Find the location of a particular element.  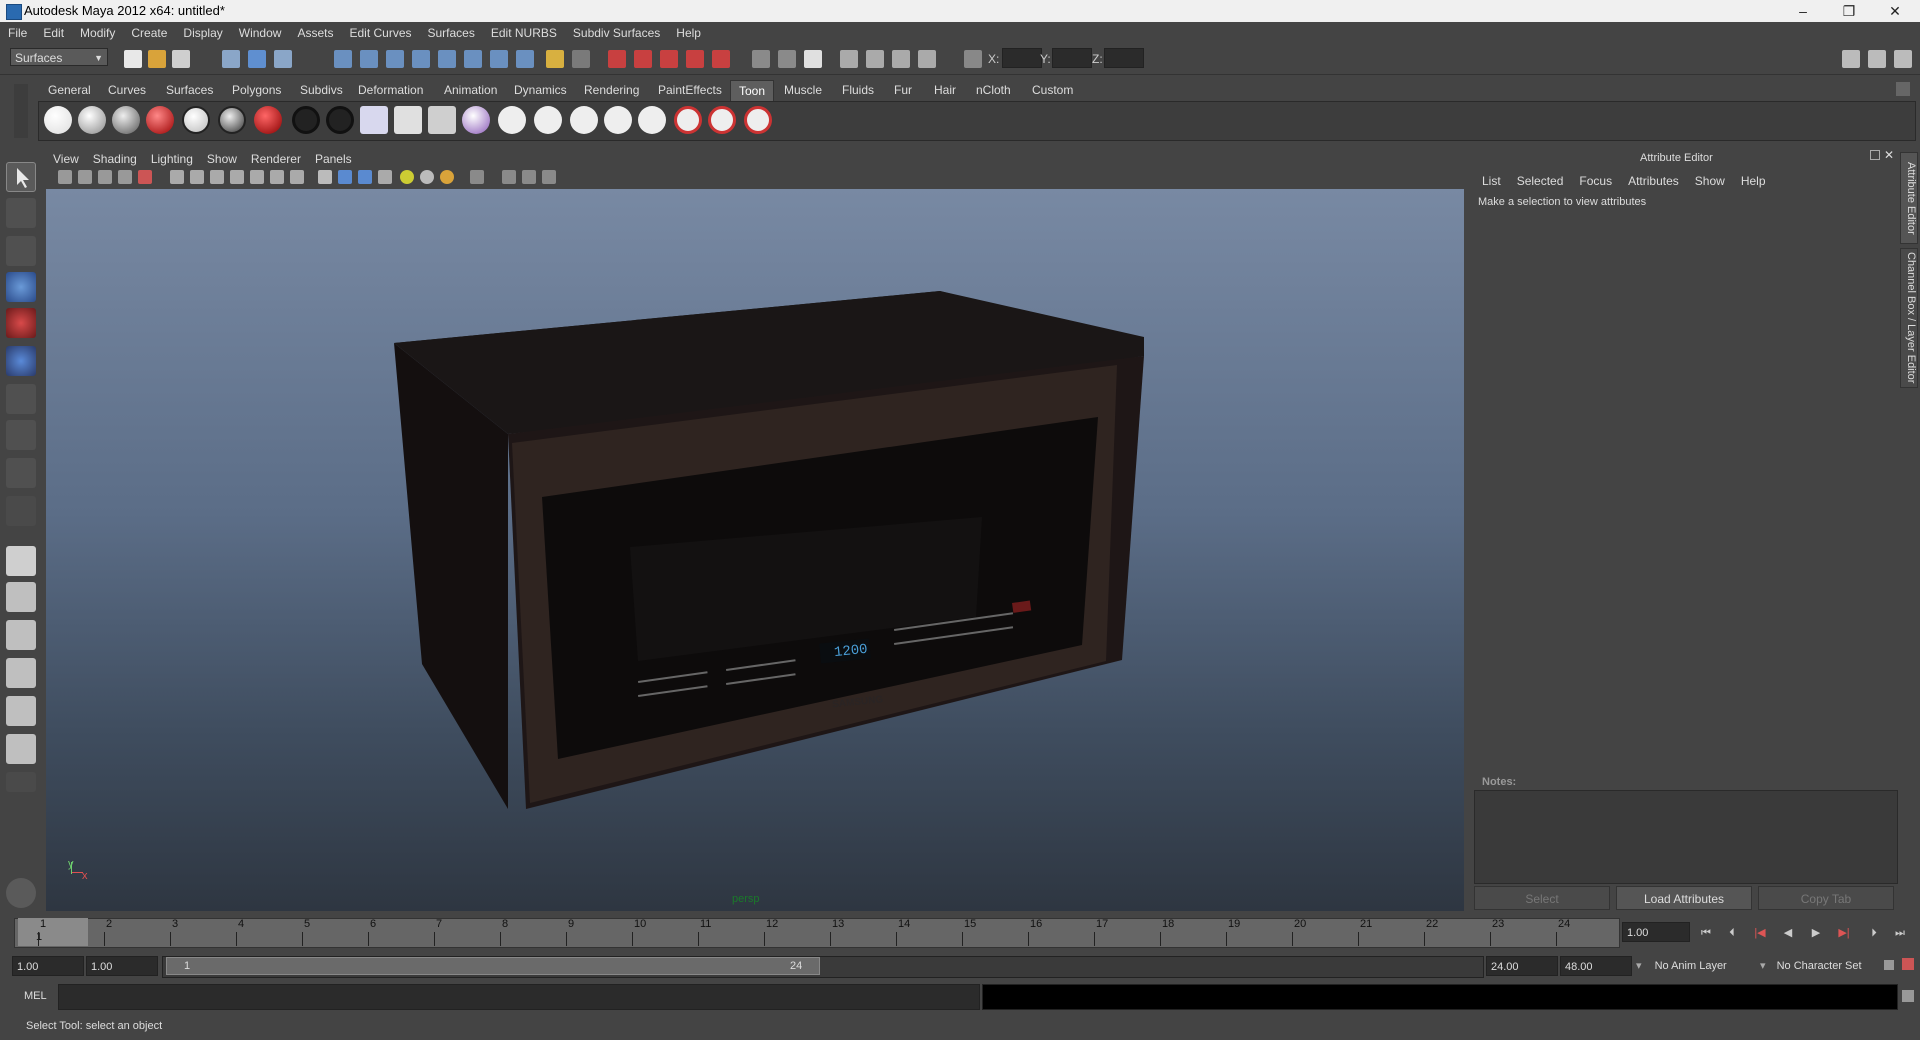

toon-outline-alt-icon is located at coordinates (340, 120).